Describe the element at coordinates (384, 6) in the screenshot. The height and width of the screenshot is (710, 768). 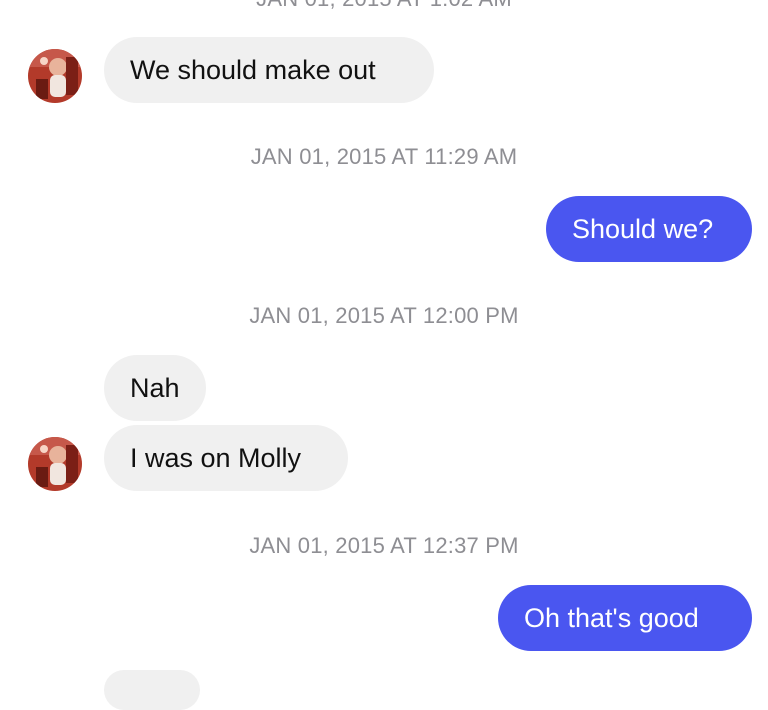
I see `timestamp-top-partial: JAN 01, 2015 AT 1:02 AM` at that location.